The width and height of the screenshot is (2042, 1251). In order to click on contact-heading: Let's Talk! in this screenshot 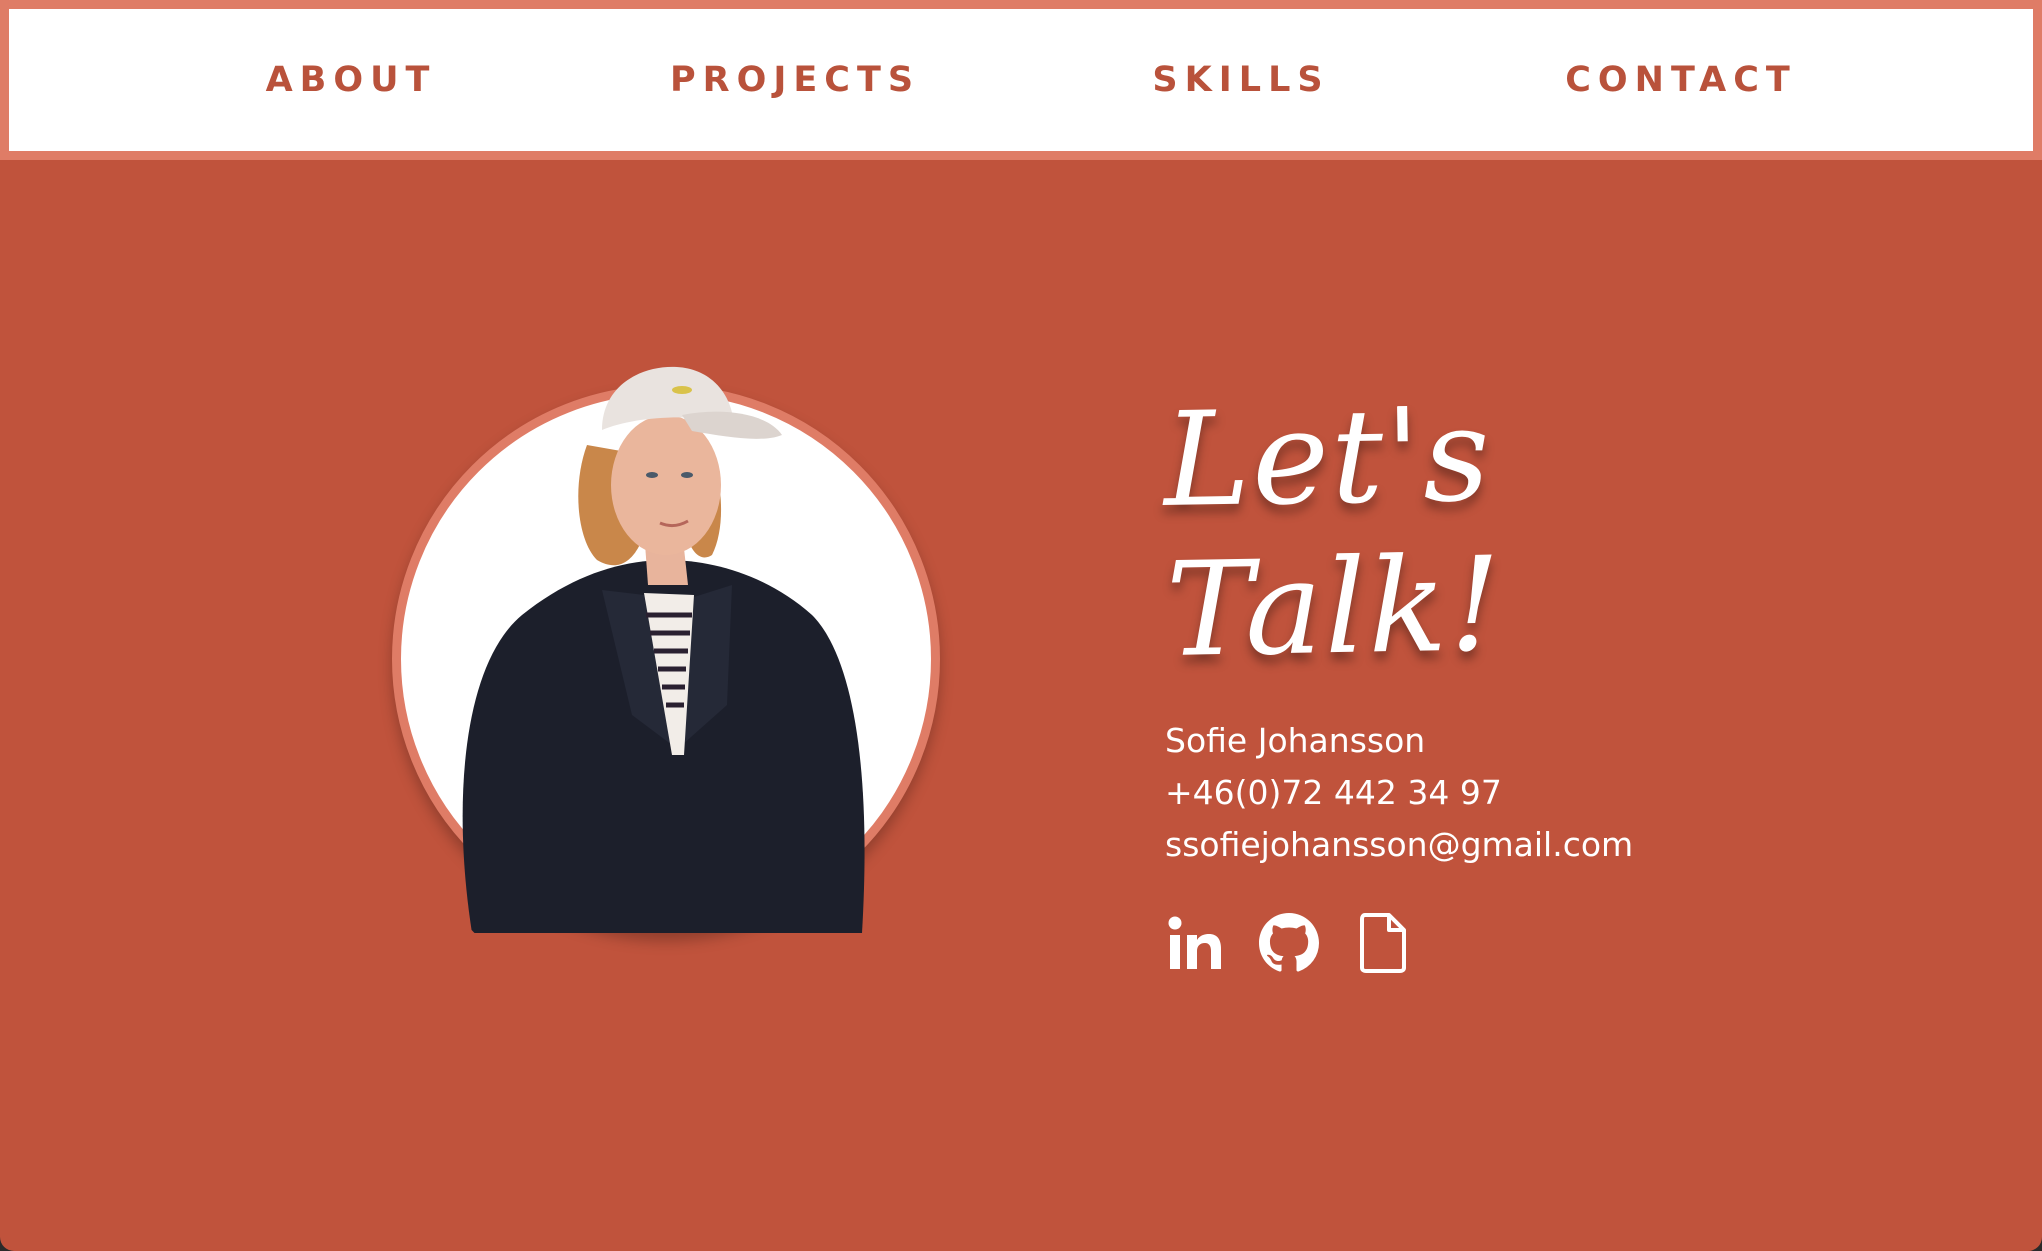, I will do `click(1333, 532)`.